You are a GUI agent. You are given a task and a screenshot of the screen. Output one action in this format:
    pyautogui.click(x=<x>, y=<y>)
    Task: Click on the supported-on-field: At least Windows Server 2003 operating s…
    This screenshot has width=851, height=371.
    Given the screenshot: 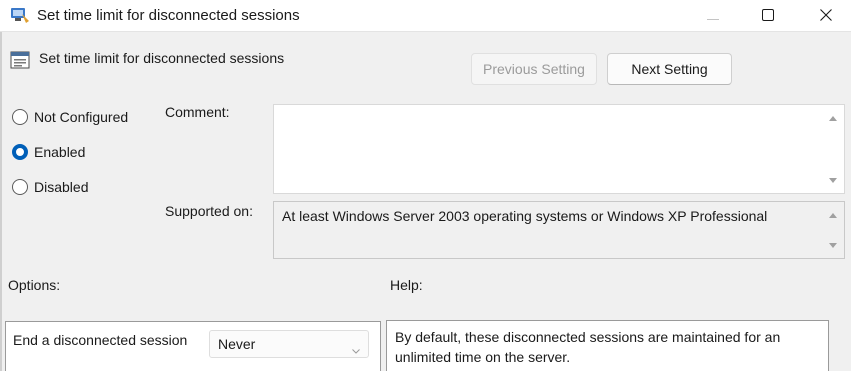 What is the action you would take?
    pyautogui.click(x=559, y=230)
    